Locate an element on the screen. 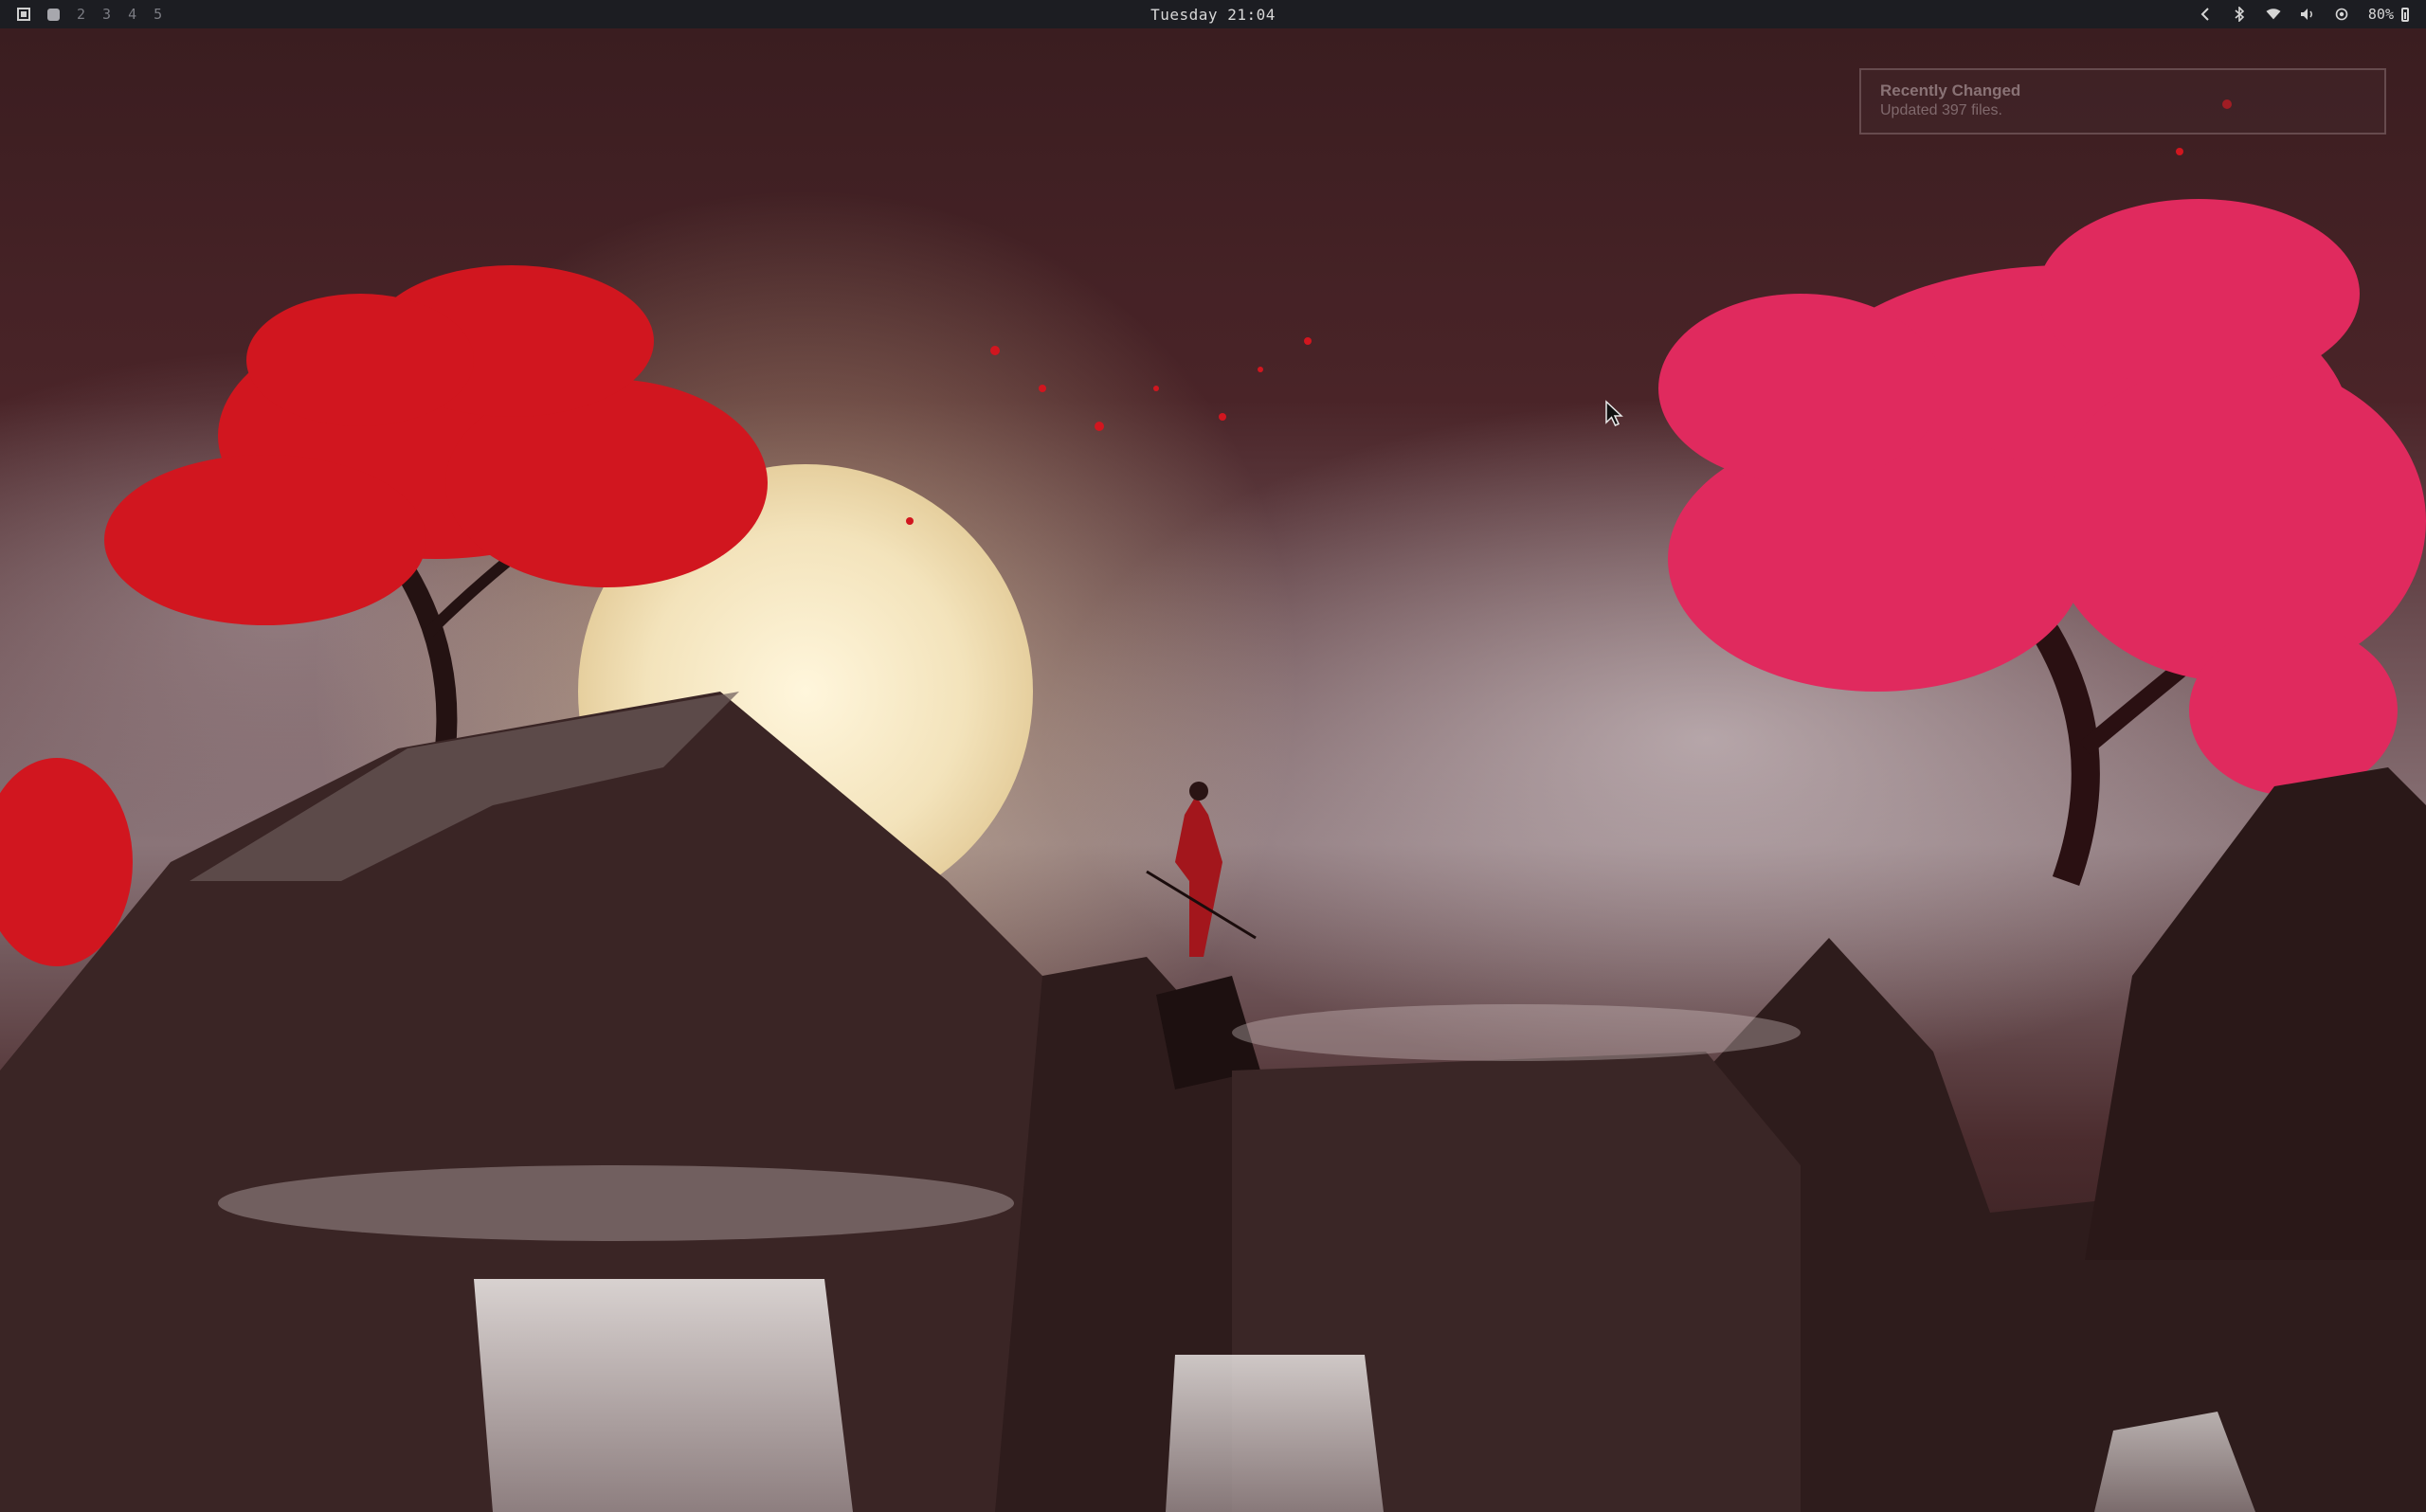 The height and width of the screenshot is (1512, 2426). top-bar: 2 3 4 5 Tuesday 21:04 80% is located at coordinates (1213, 14).